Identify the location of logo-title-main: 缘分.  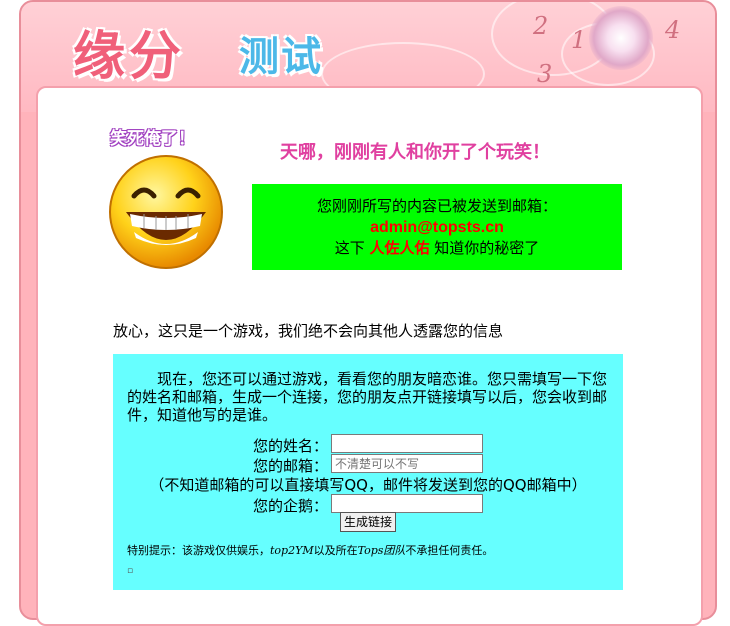
(129, 57).